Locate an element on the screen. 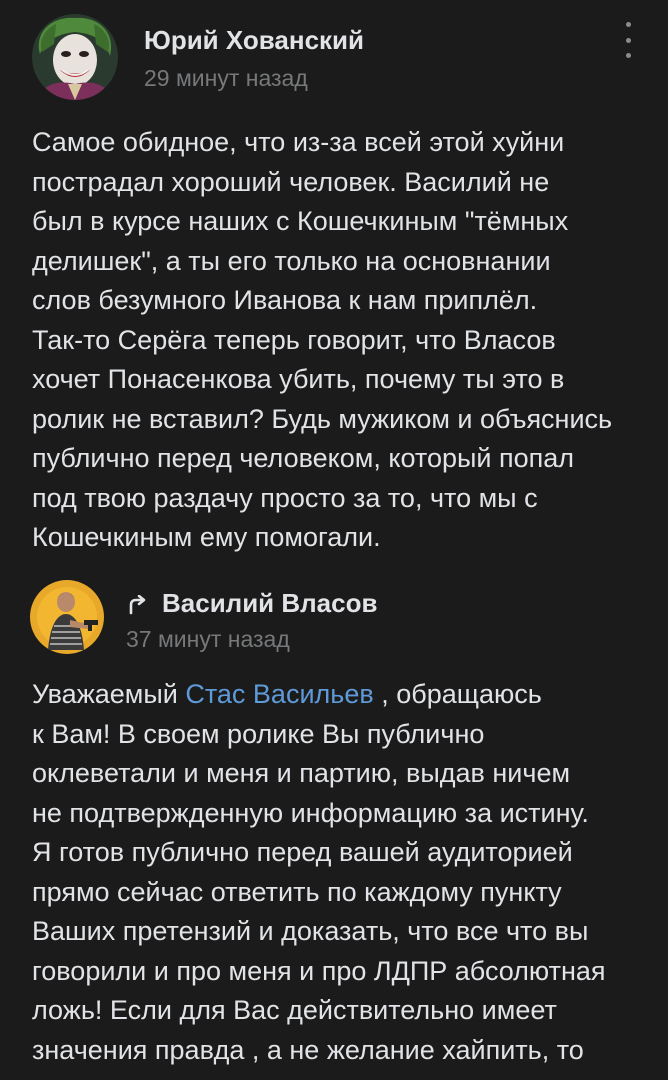  text-line: не подтвержденную информацию за истину. is located at coordinates (310, 812).